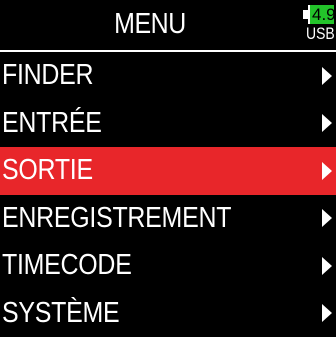 This screenshot has height=337, width=336. I want to click on menu-item-label: SORTIE, so click(47, 170).